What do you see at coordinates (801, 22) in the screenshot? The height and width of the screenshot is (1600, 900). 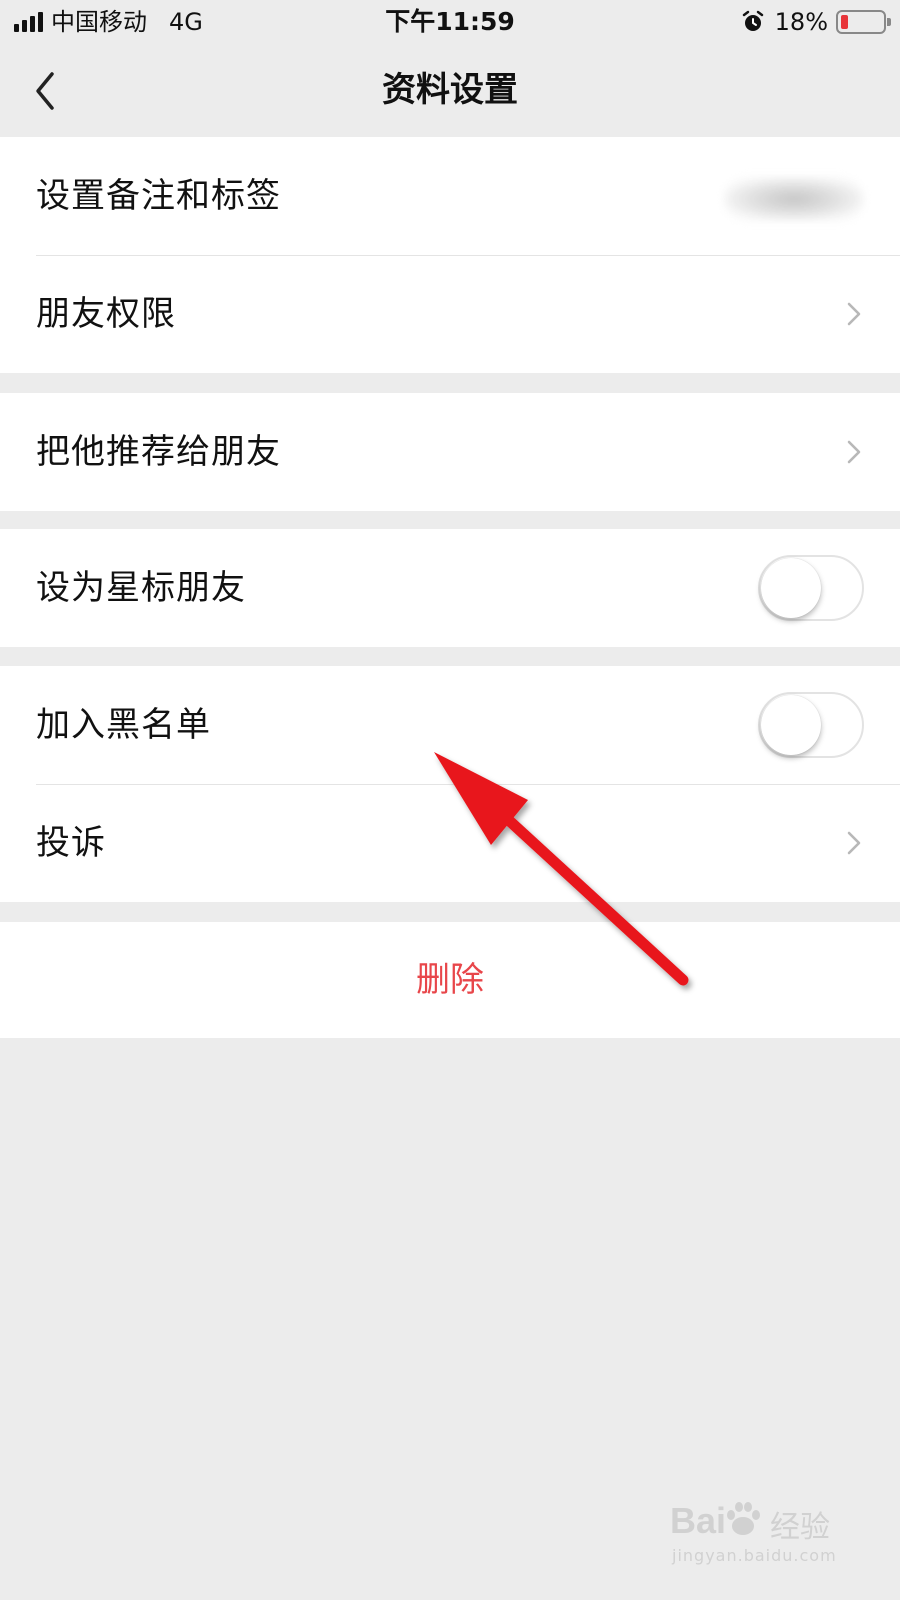 I see `battery-percent: 18%` at bounding box center [801, 22].